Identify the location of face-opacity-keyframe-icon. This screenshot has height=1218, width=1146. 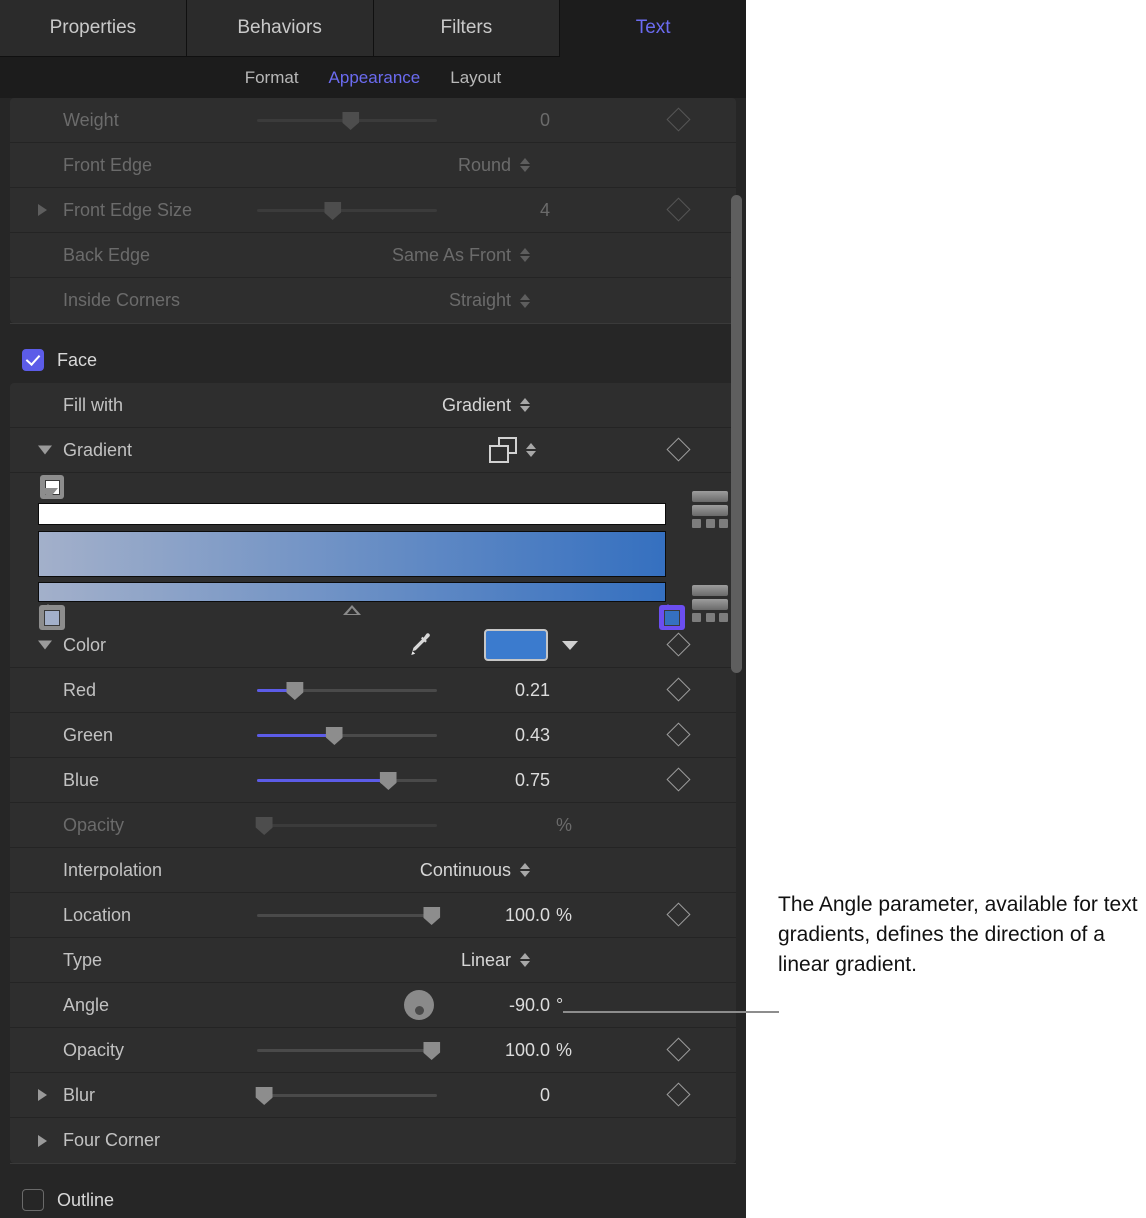
(678, 1049).